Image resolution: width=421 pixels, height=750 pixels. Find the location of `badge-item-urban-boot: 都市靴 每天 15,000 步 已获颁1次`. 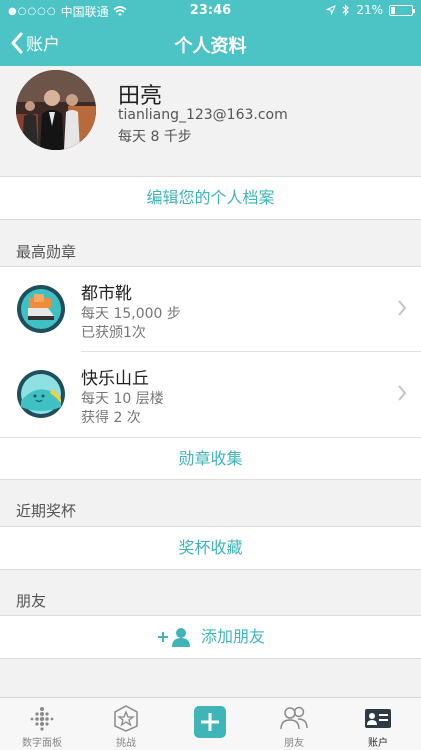

badge-item-urban-boot: 都市靴 每天 15,000 步 已获颁1次 is located at coordinates (210, 309).